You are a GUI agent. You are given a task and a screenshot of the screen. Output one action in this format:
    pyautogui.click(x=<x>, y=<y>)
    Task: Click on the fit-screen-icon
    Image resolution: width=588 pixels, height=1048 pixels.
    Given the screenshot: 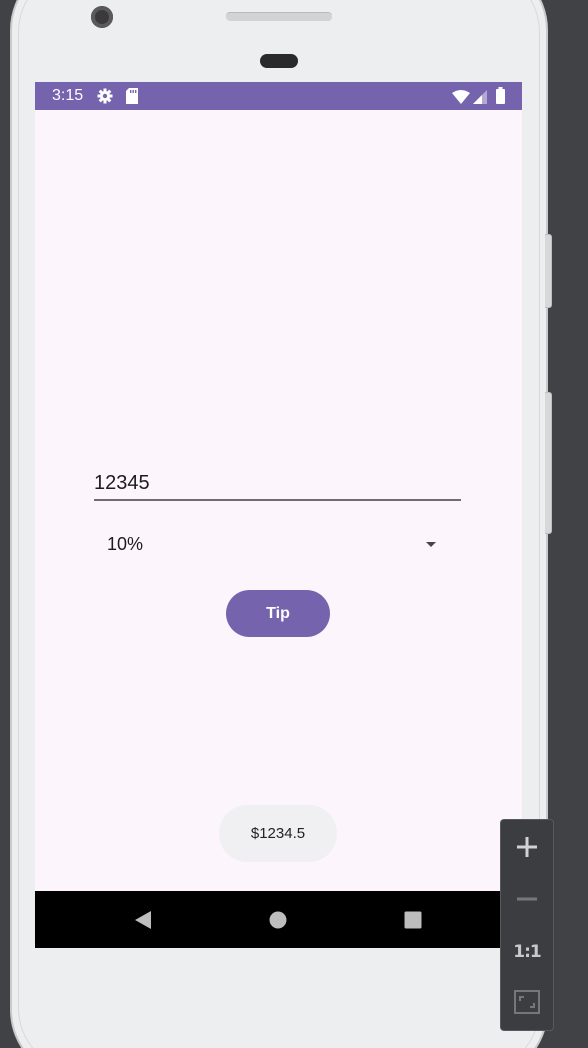 What is the action you would take?
    pyautogui.click(x=527, y=1004)
    